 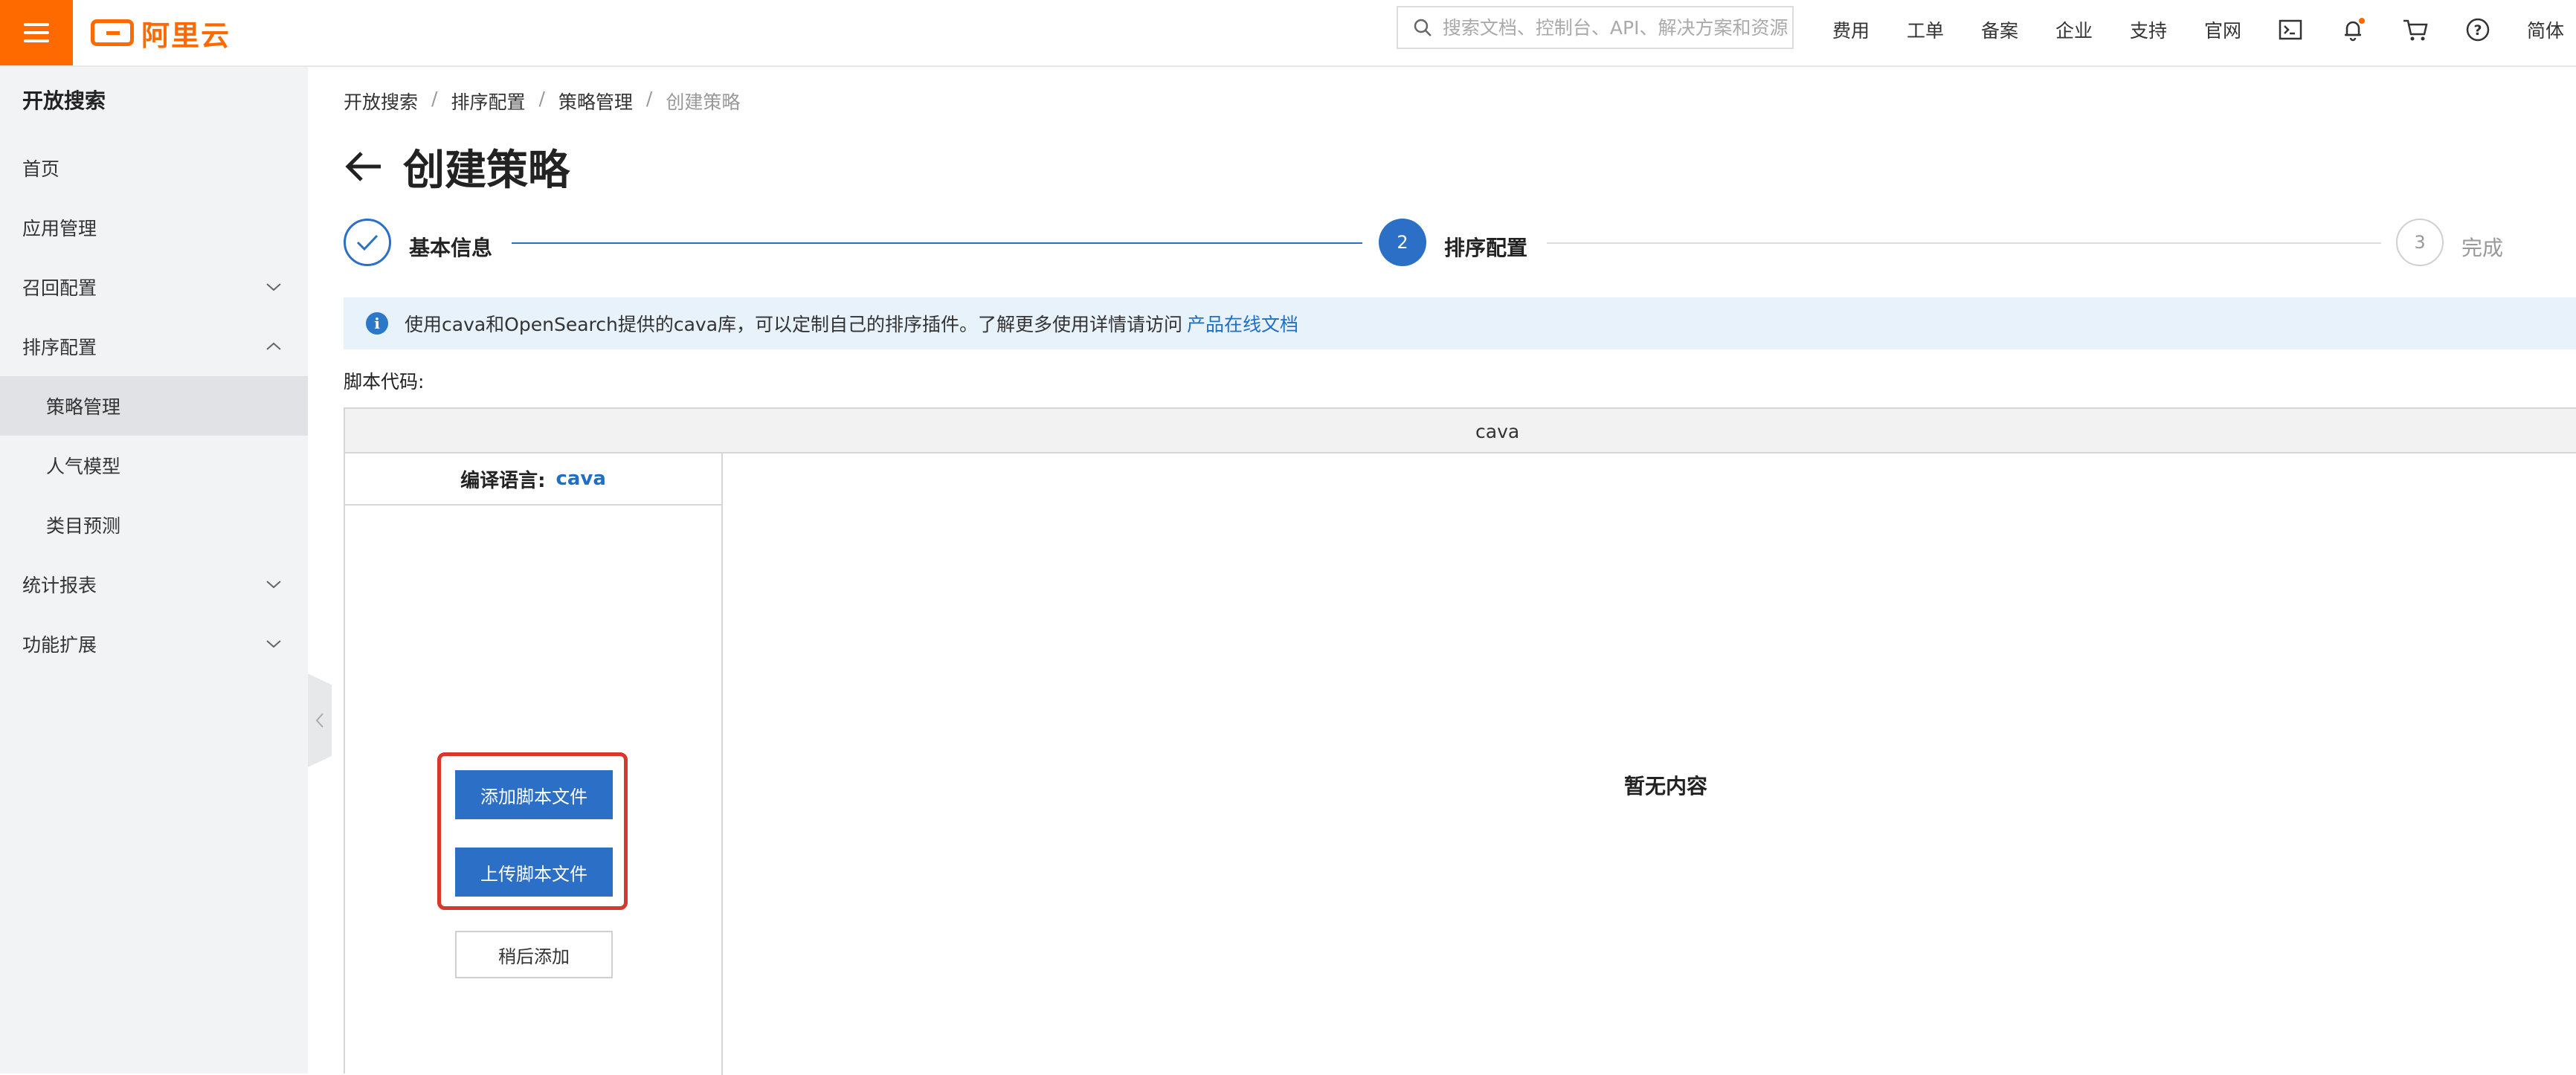 What do you see at coordinates (64, 100) in the screenshot?
I see `sidebar-title: 开放搜索` at bounding box center [64, 100].